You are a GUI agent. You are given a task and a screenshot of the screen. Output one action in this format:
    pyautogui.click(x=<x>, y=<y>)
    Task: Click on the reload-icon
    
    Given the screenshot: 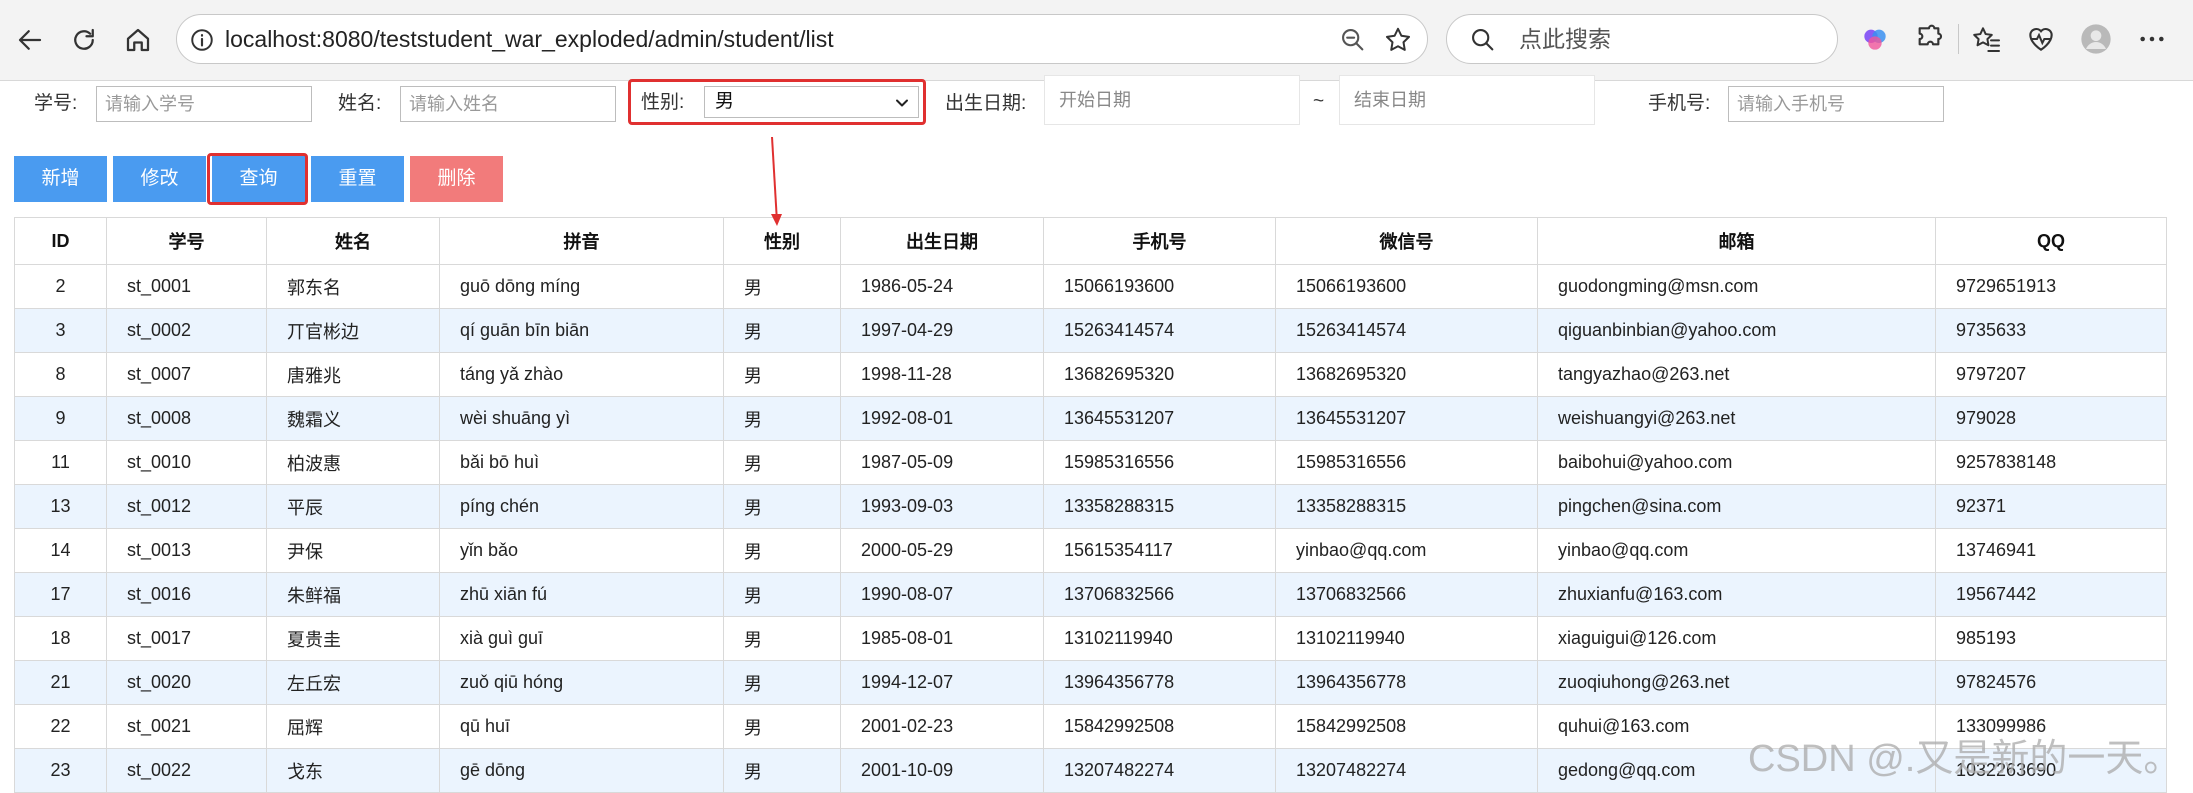 What is the action you would take?
    pyautogui.click(x=84, y=39)
    